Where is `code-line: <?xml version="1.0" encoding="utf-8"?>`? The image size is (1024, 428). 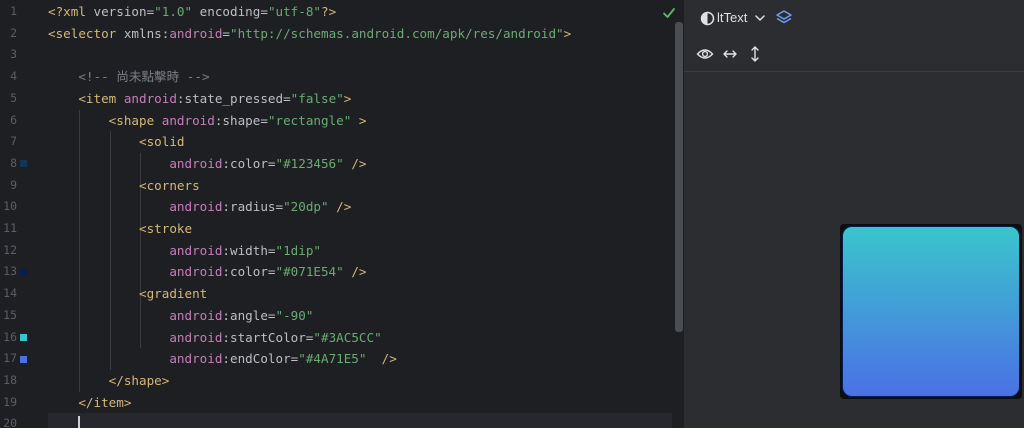
code-line: <?xml version="1.0" encoding="utf-8"?> is located at coordinates (192, 12).